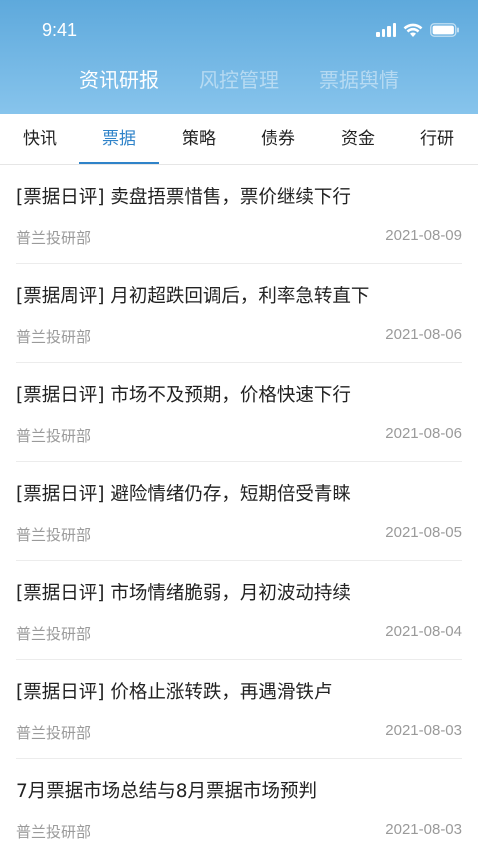 Image resolution: width=478 pixels, height=850 pixels. What do you see at coordinates (239, 511) in the screenshot?
I see `list-item: [票据日评] 避险情绪仍存，短期倍受青睐 普兰投研部 2021-08-05` at bounding box center [239, 511].